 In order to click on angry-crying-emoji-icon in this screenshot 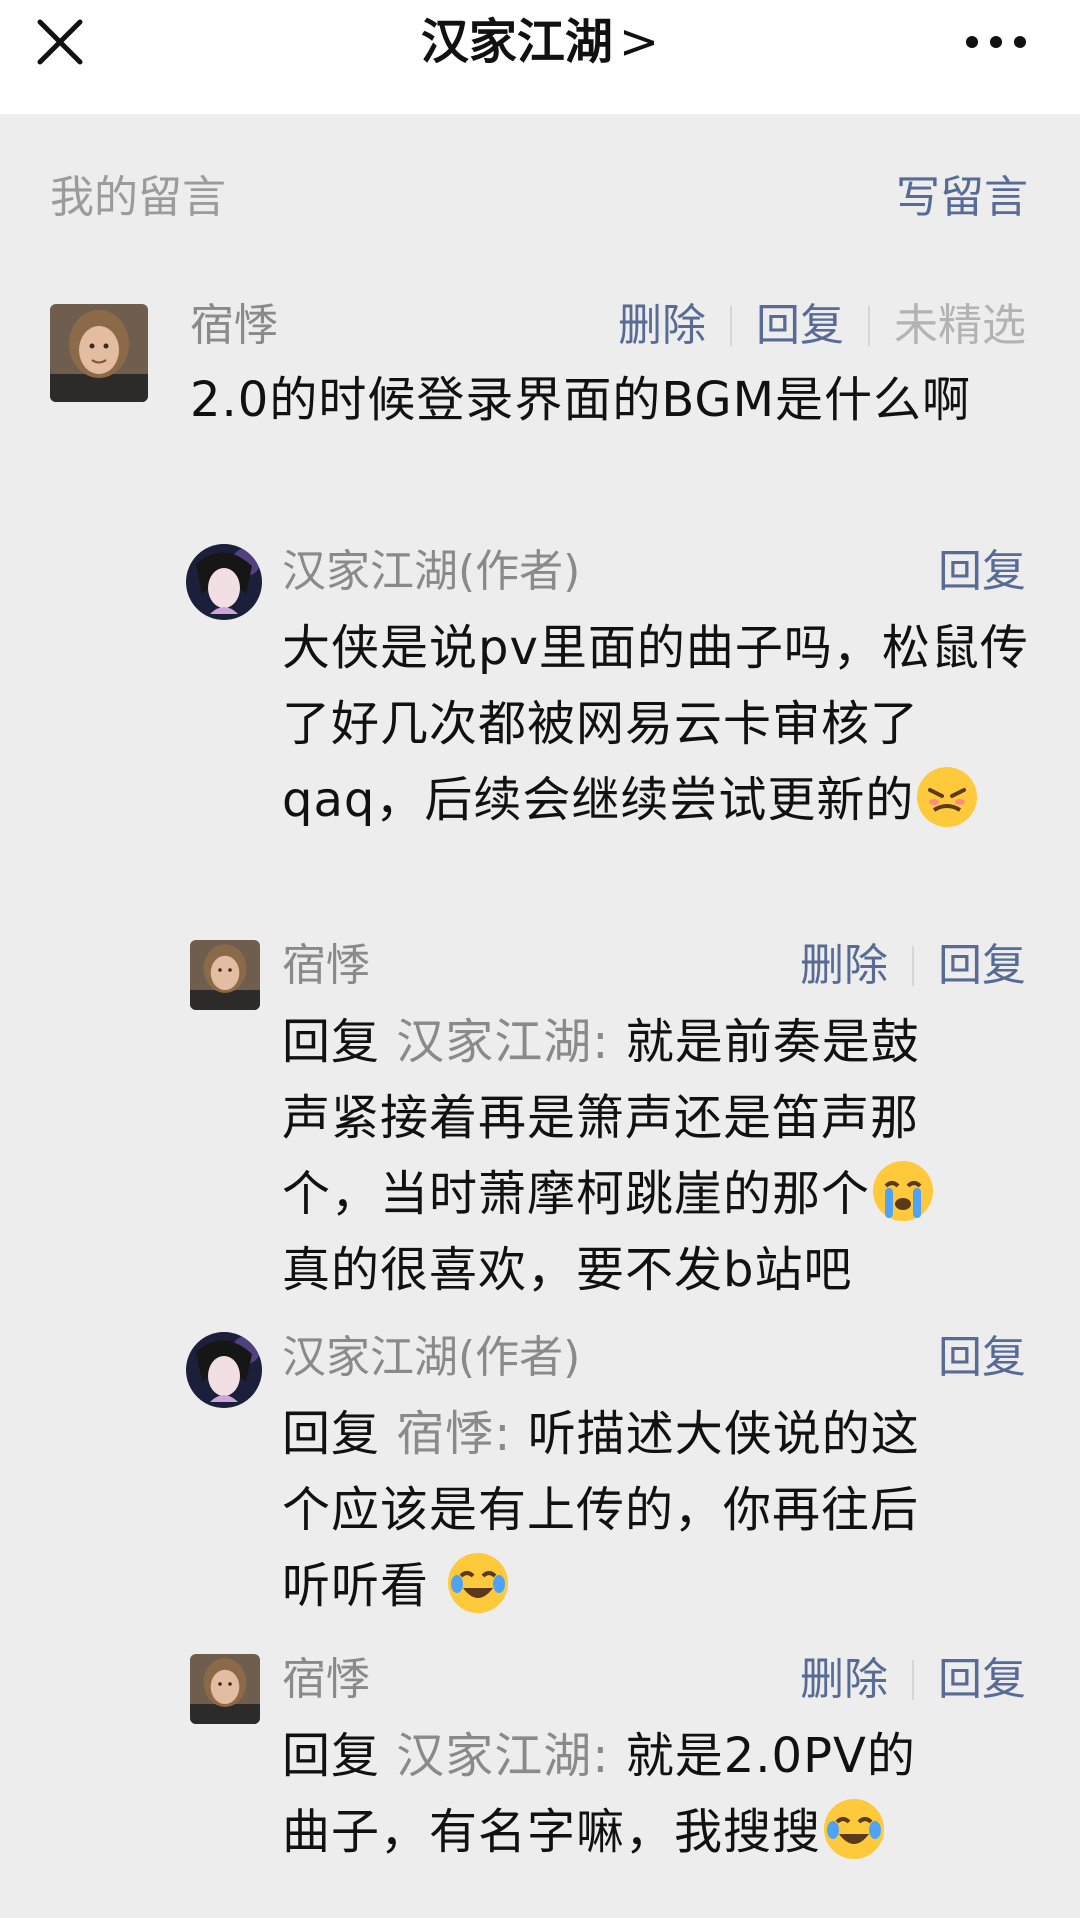, I will do `click(947, 797)`.